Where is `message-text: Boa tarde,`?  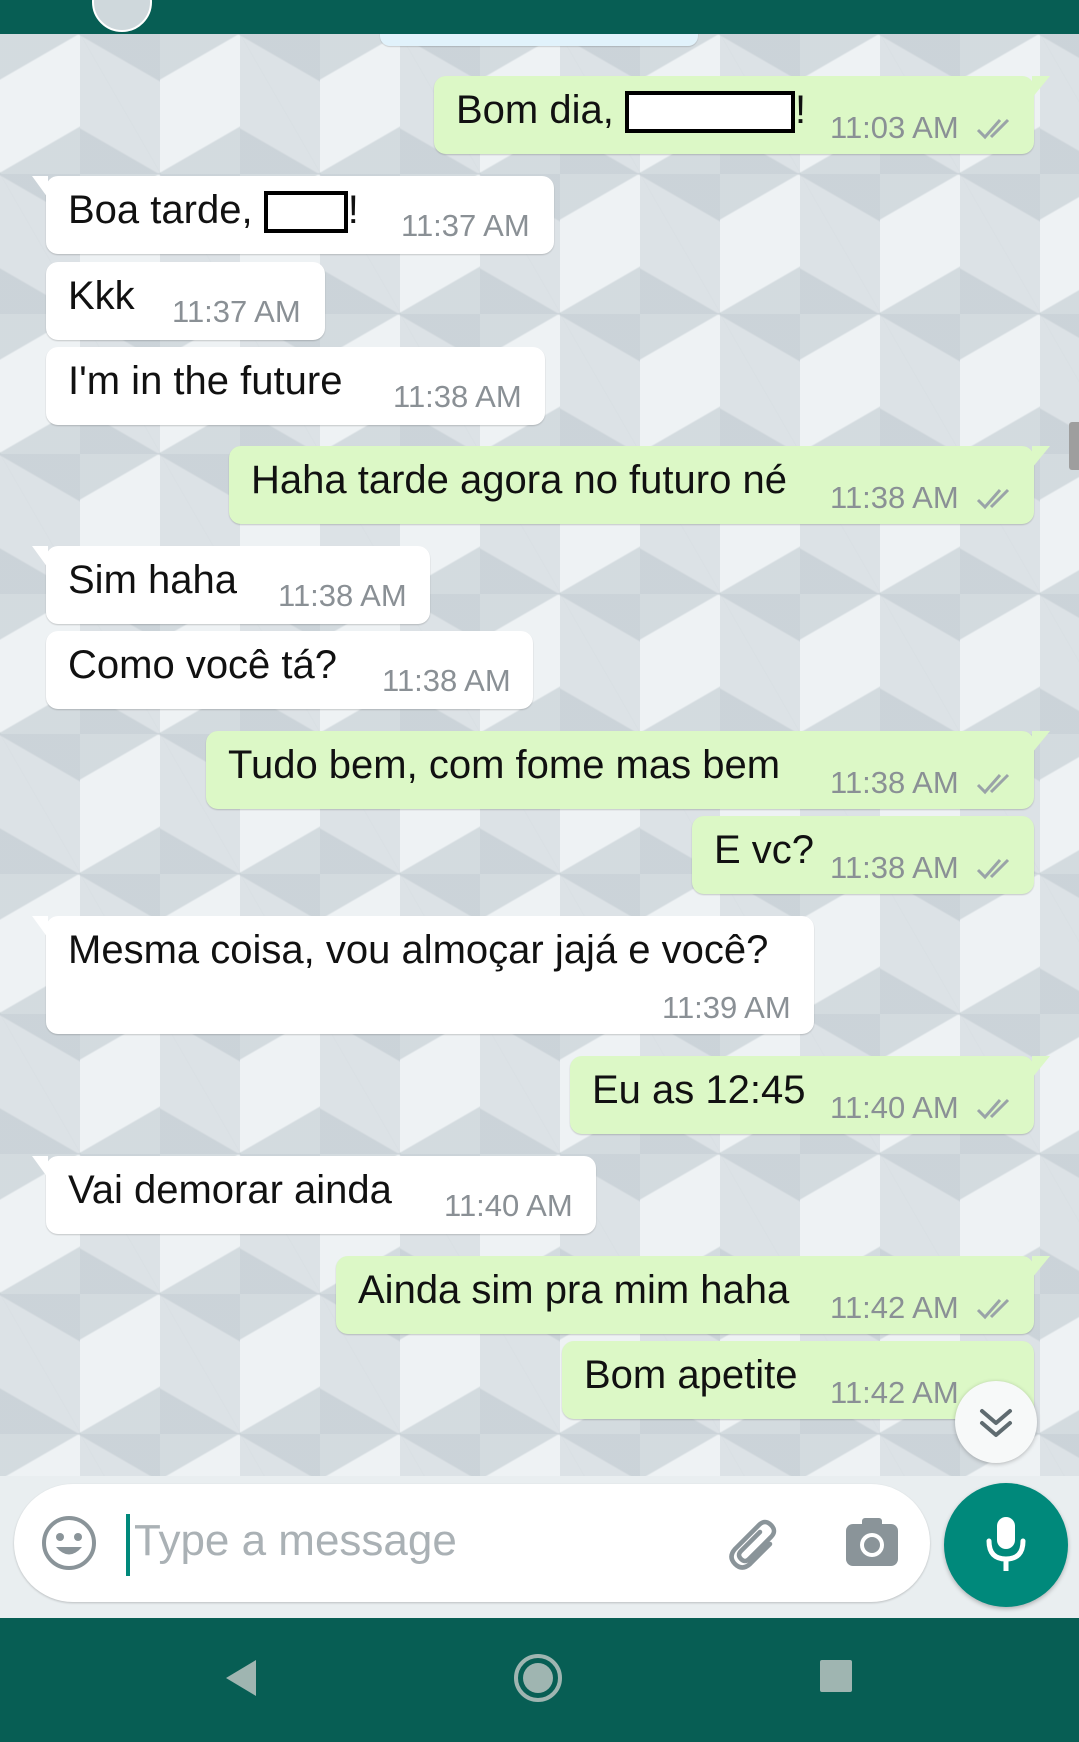
message-text: Boa tarde, is located at coordinates (160, 210).